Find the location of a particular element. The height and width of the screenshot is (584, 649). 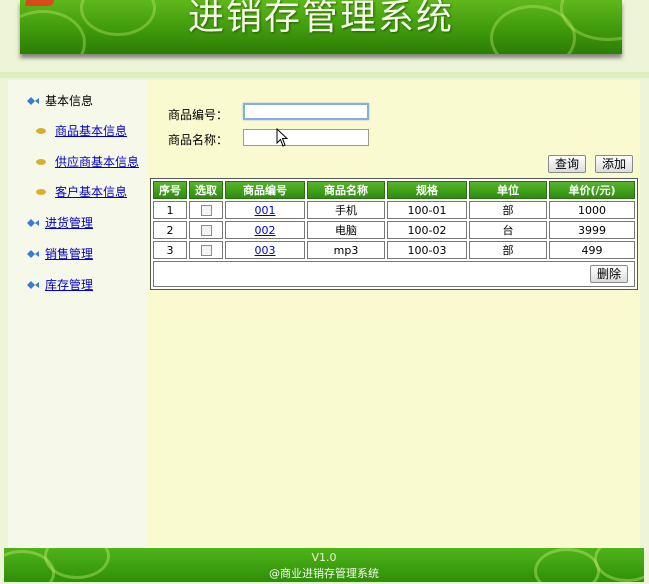

sidebar-item-product-info: 商品基本信息 is located at coordinates (81, 130).